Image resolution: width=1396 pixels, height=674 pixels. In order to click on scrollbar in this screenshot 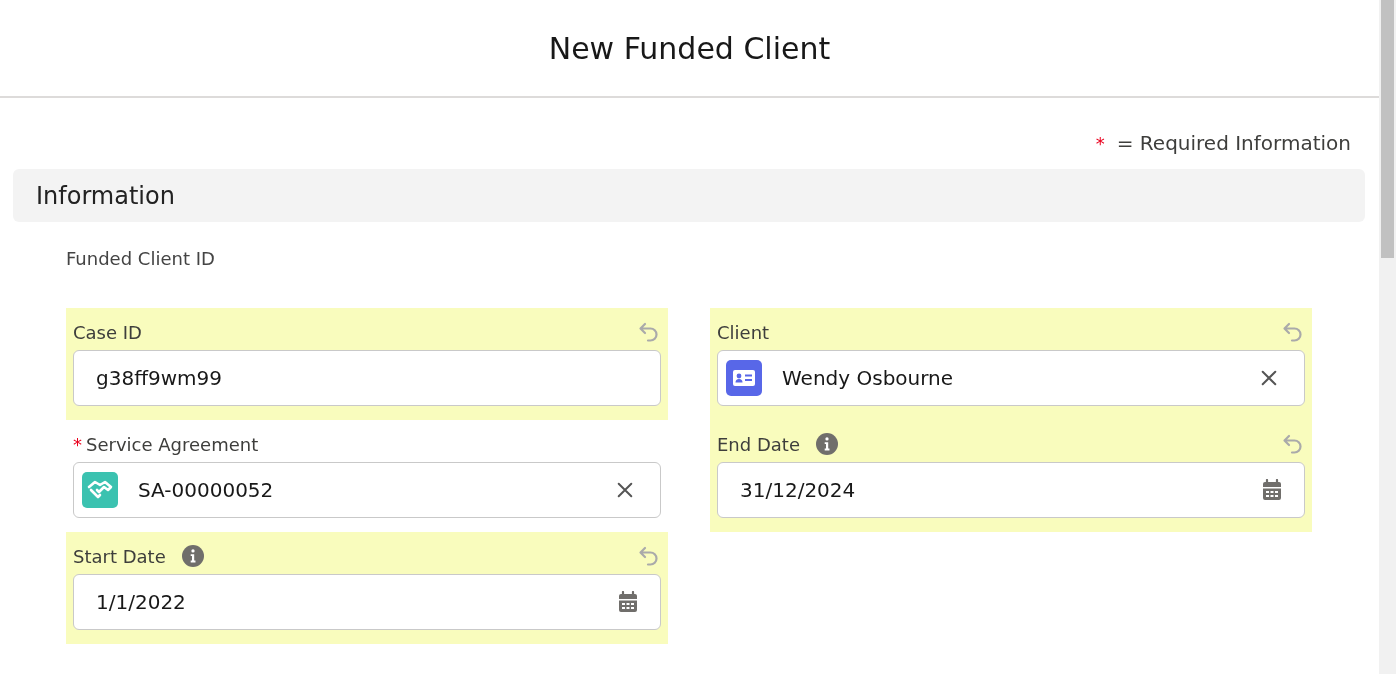, I will do `click(1387, 337)`.